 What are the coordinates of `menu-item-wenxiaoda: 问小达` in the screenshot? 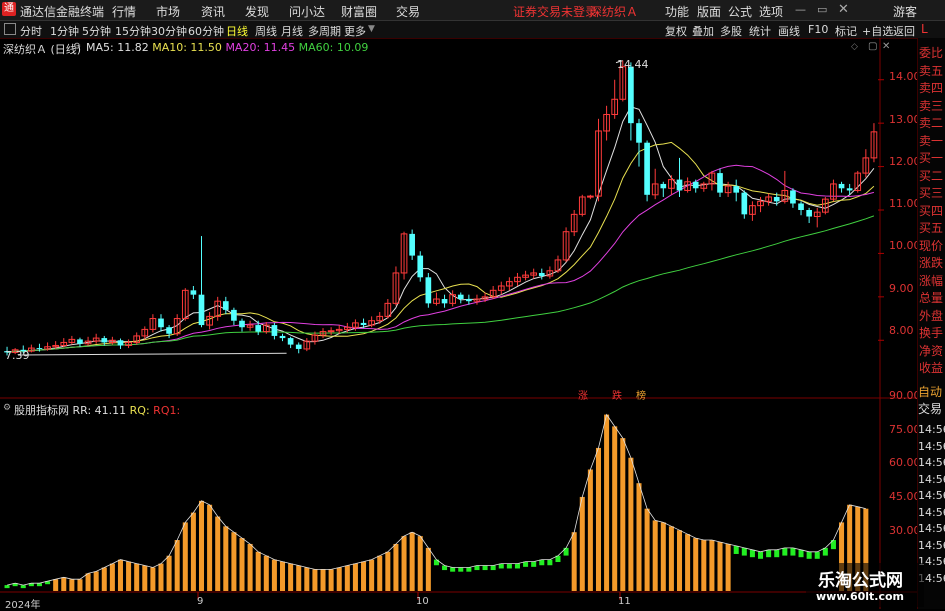 It's located at (307, 11).